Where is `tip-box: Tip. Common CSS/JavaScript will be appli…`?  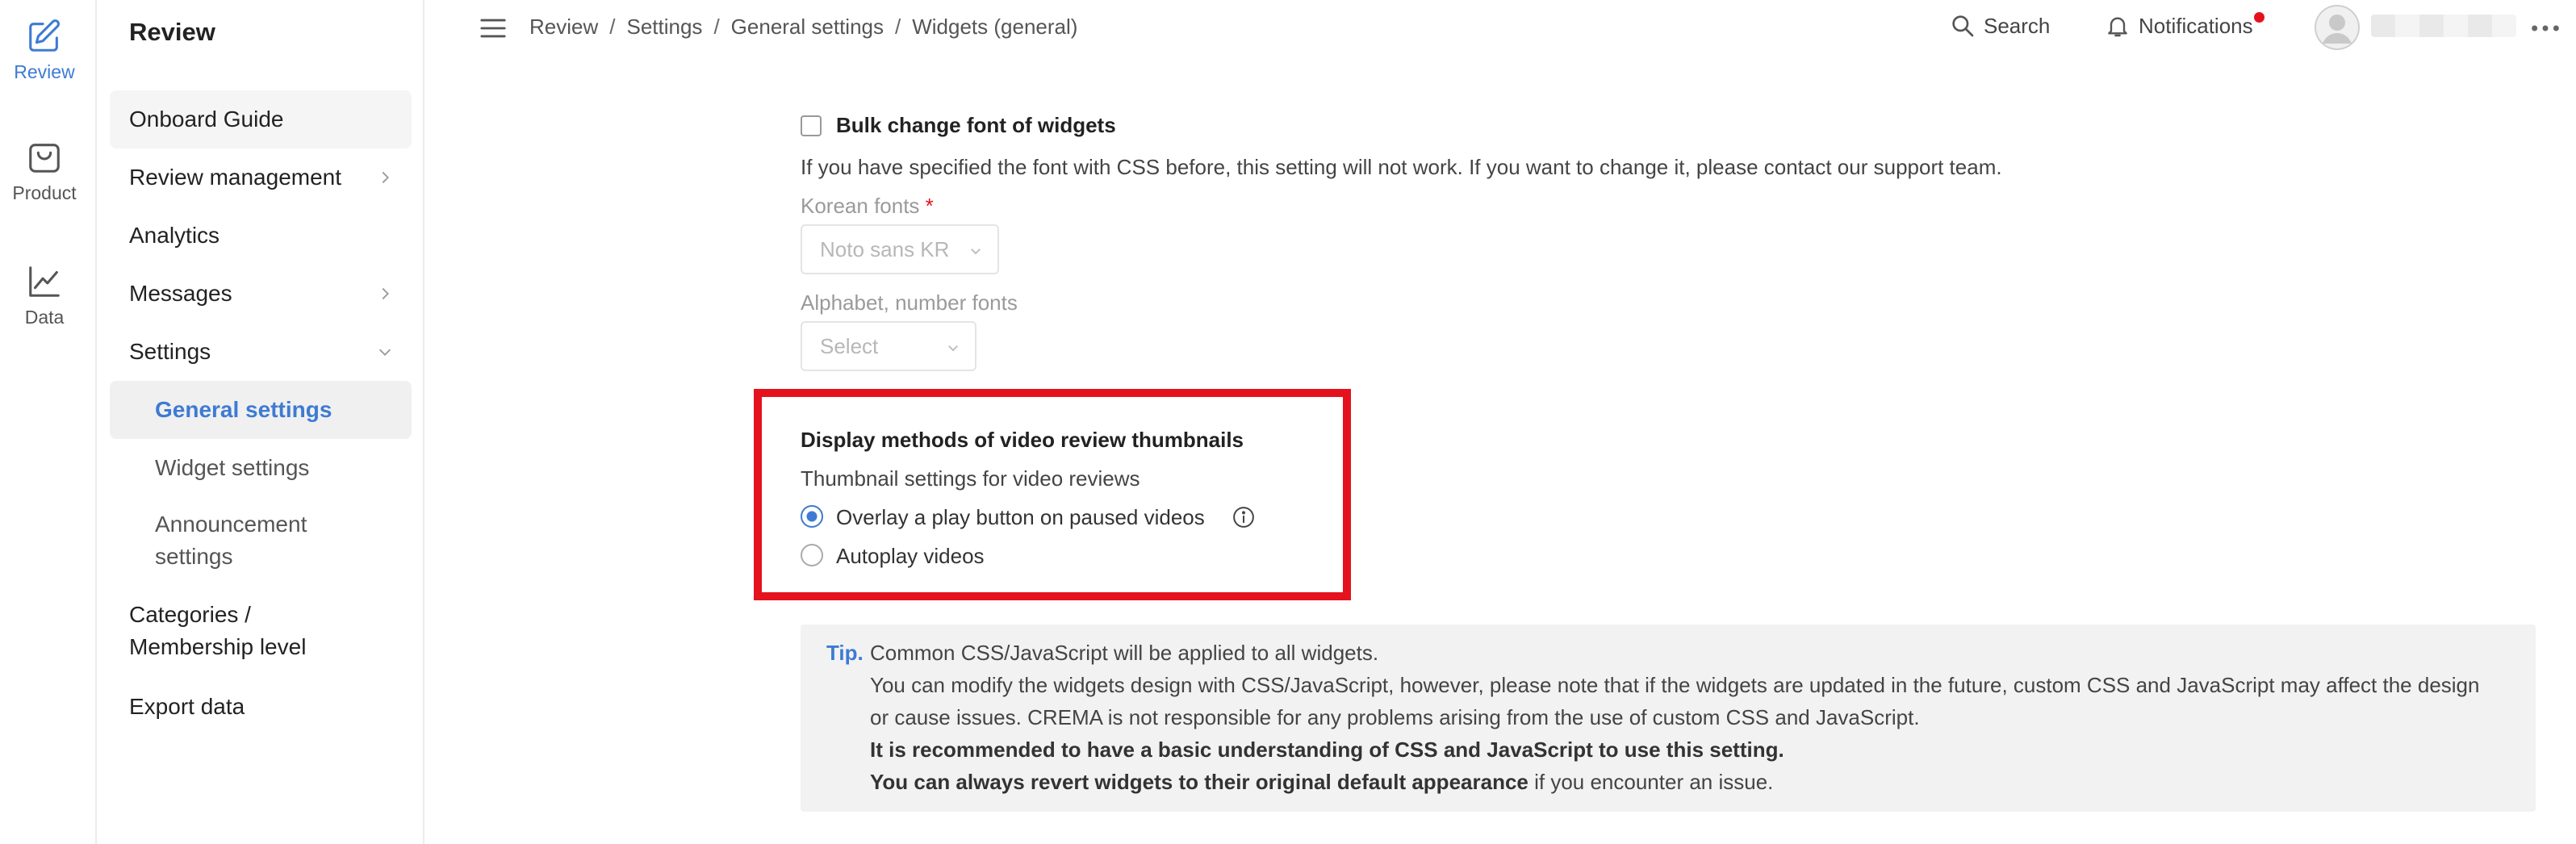 tip-box: Tip. Common CSS/JavaScript will be appli… is located at coordinates (1668, 719).